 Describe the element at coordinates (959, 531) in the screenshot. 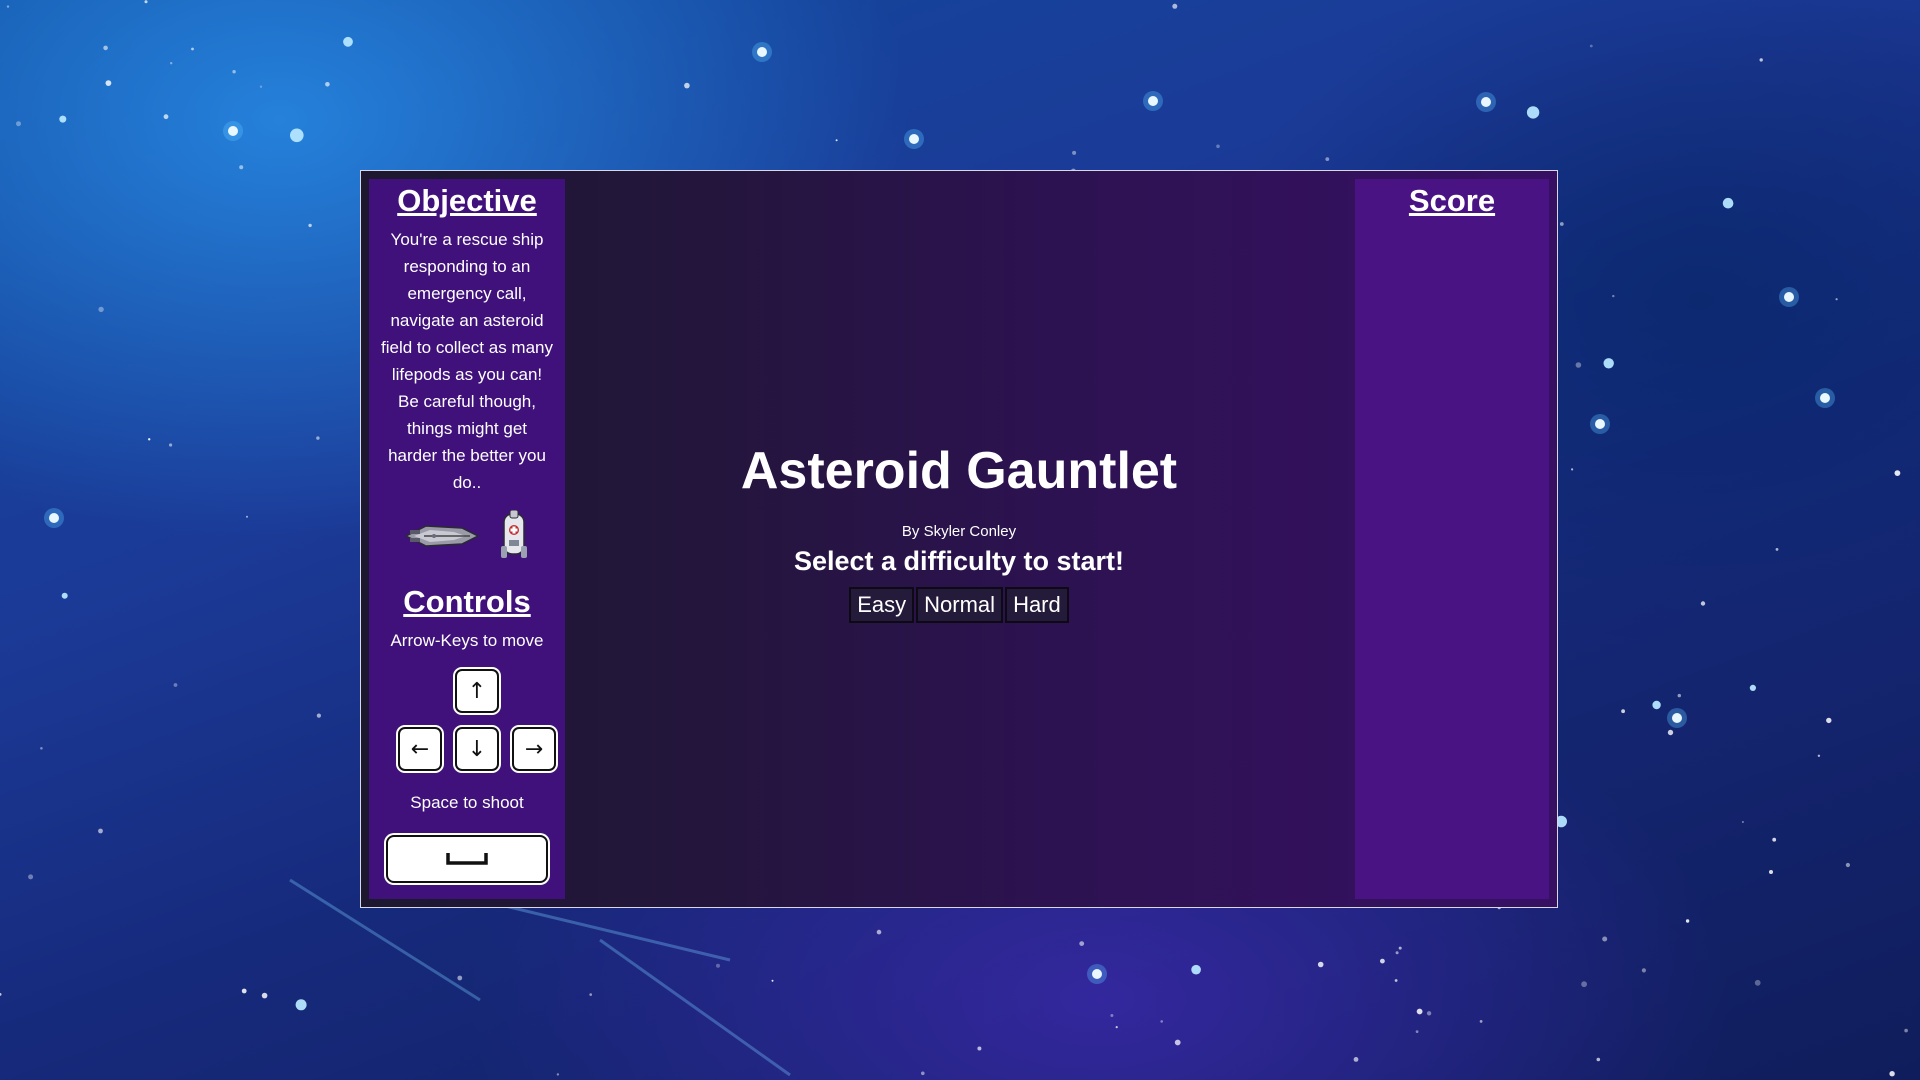

I see `author-credit: By Skyler Conley` at that location.